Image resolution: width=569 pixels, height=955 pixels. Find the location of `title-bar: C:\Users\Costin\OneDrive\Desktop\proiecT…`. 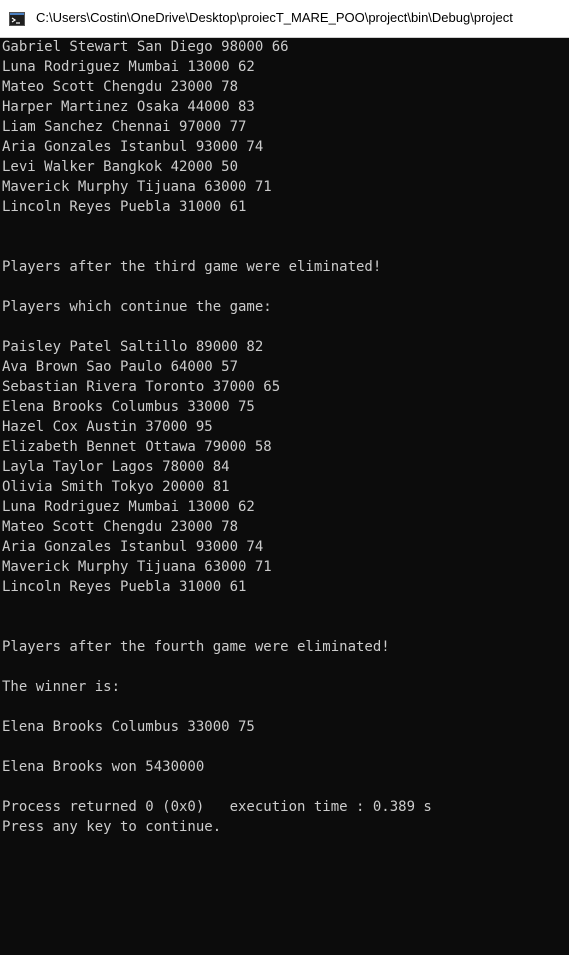

title-bar: C:\Users\Costin\OneDrive\Desktop\proiecT… is located at coordinates (284, 19).